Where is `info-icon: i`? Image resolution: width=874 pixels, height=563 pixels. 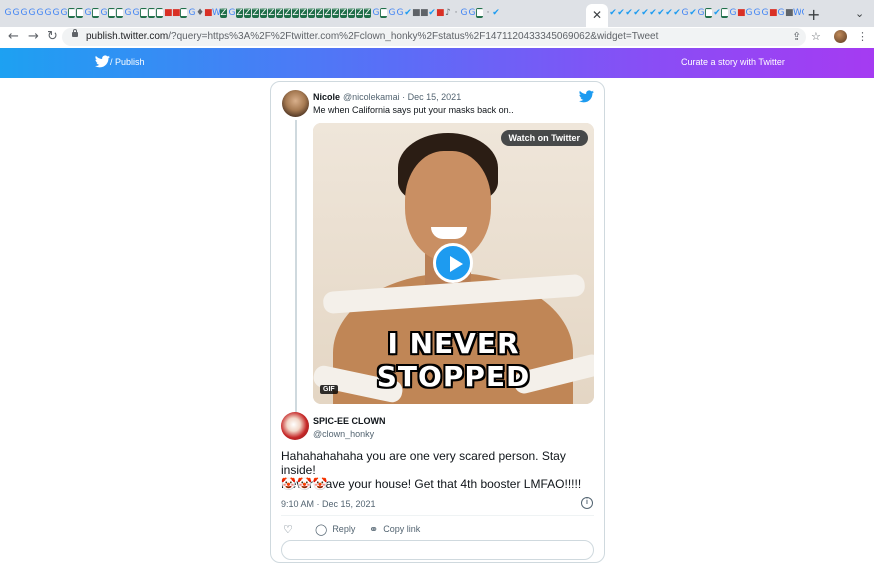
info-icon: i is located at coordinates (587, 503).